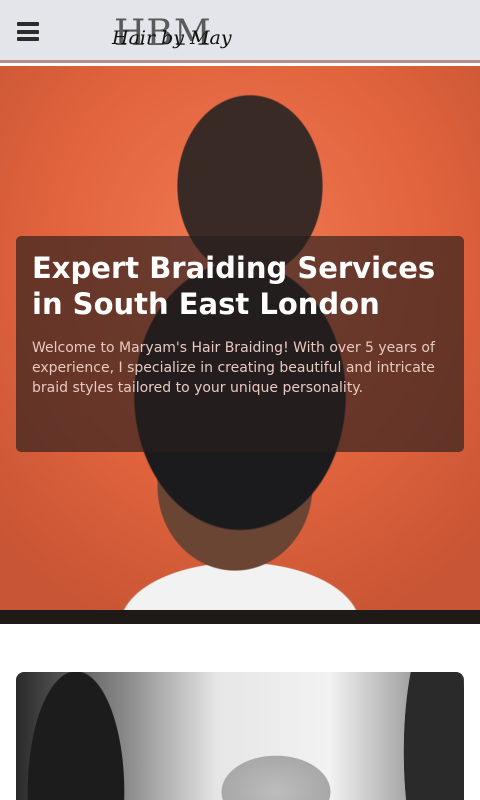 The height and width of the screenshot is (800, 480). I want to click on site-logo: HBM Hair by May, so click(172, 34).